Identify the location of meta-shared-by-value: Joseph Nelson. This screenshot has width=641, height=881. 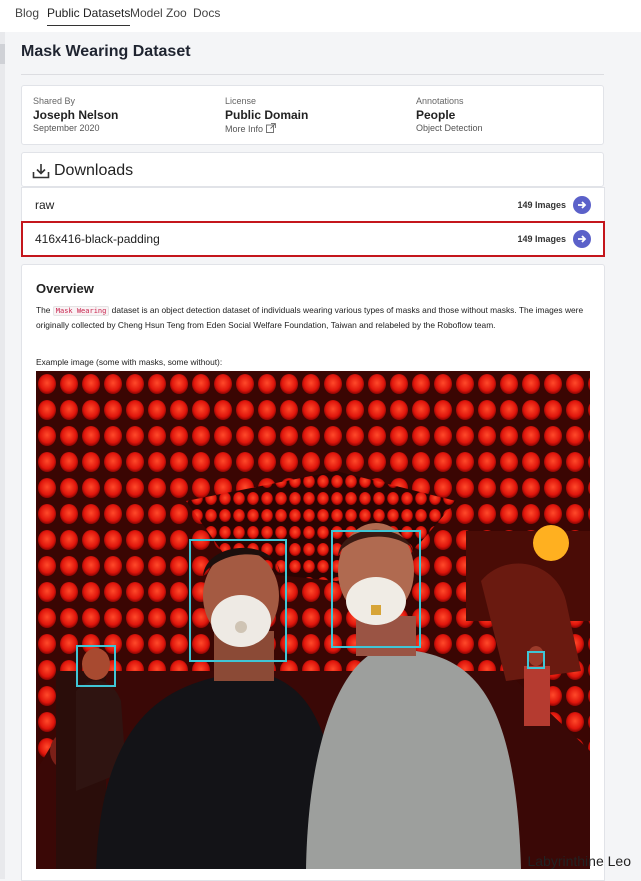
(76, 115).